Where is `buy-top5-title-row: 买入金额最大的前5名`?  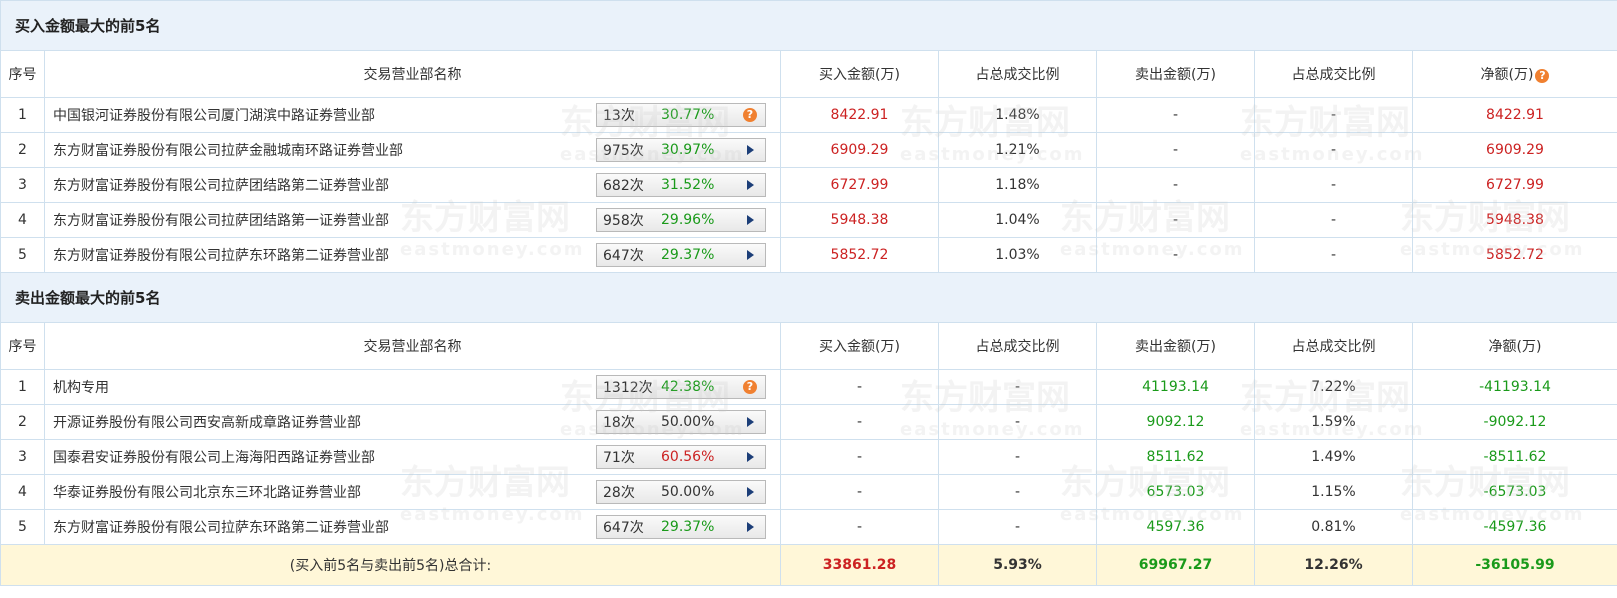 buy-top5-title-row: 买入金额最大的前5名 is located at coordinates (808, 25).